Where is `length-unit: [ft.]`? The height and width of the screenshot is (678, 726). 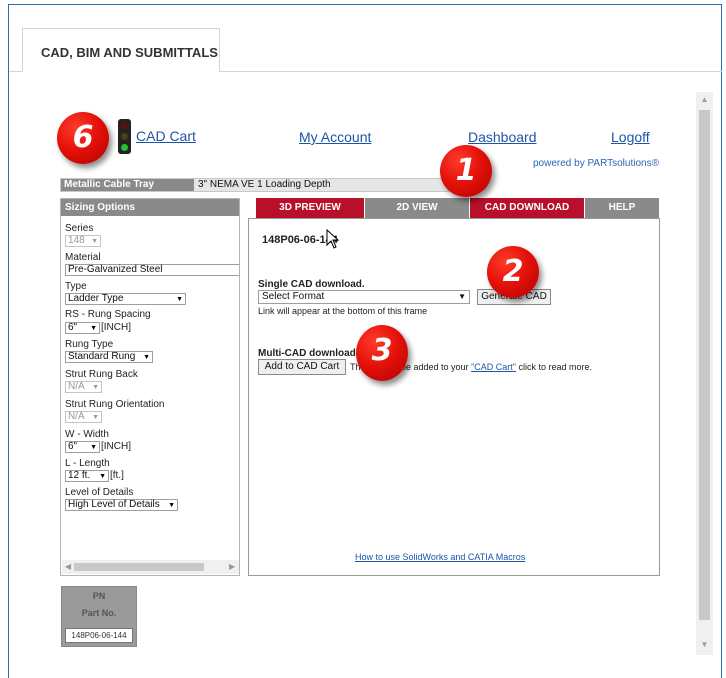
length-unit: [ft.] is located at coordinates (117, 475).